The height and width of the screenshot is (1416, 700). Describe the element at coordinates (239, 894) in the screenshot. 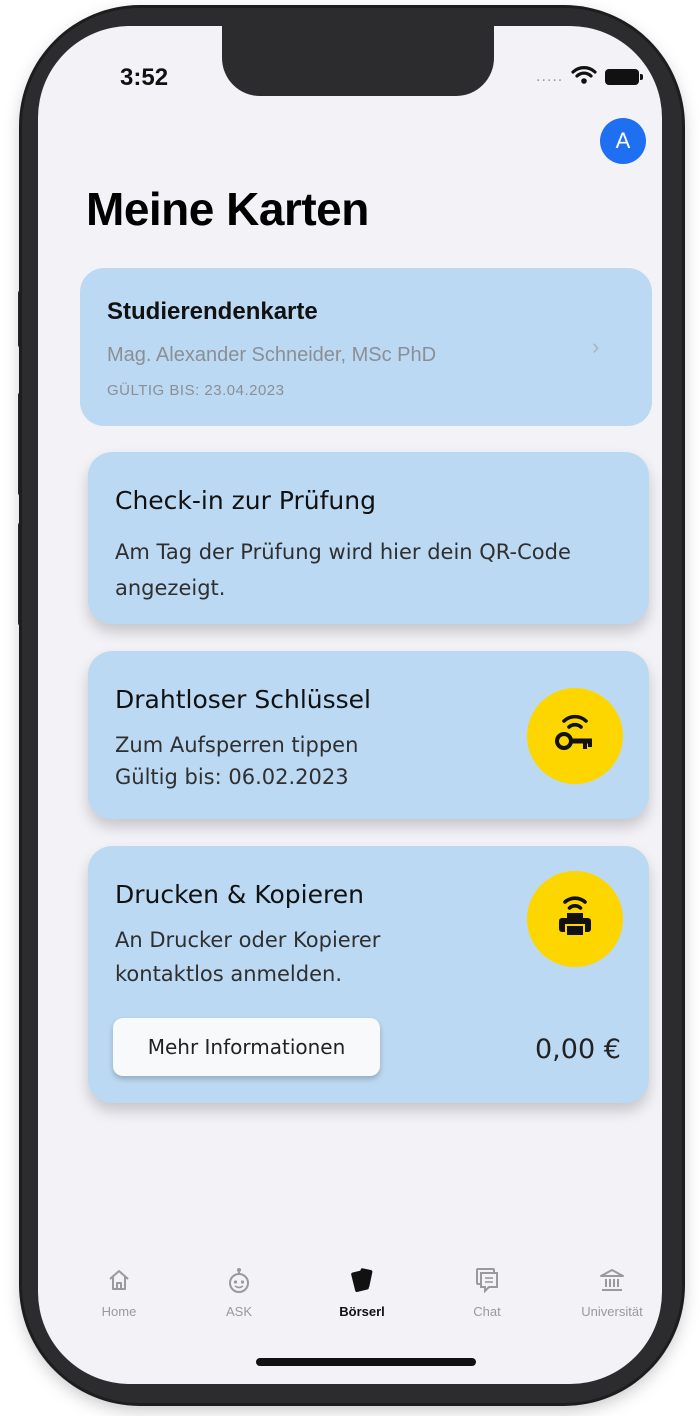

I see `print-copy-title: Drucken & Kopieren` at that location.